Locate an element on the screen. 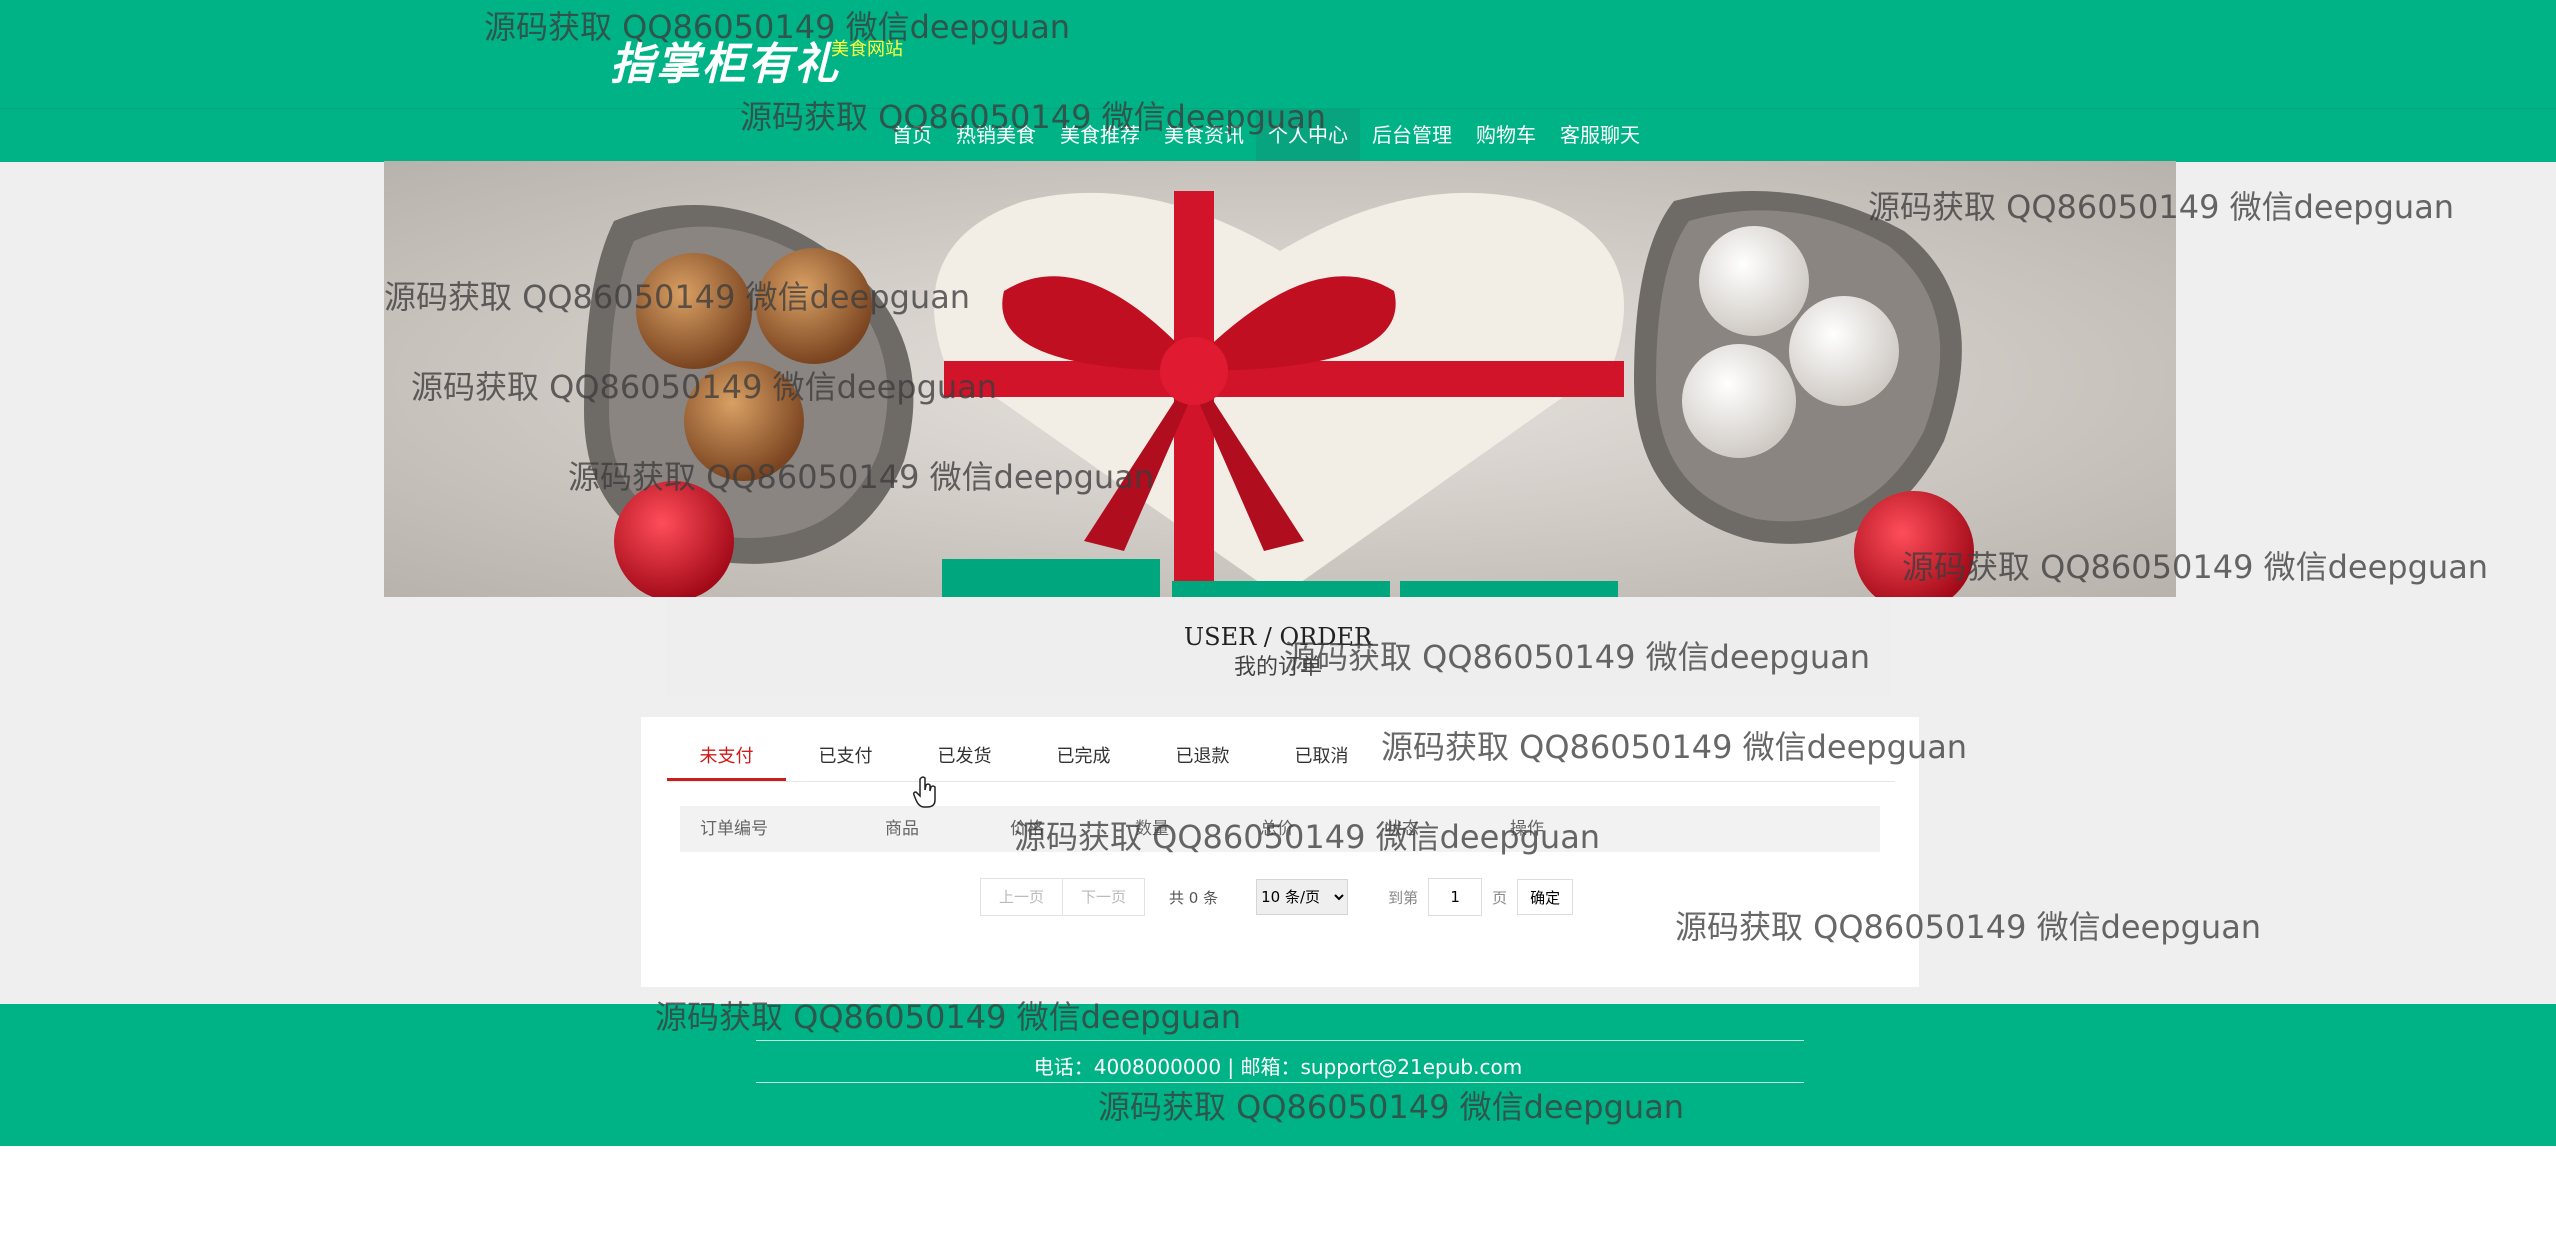 This screenshot has height=1248, width=2556. section-title-en: USER / ORDER is located at coordinates (1278, 637).